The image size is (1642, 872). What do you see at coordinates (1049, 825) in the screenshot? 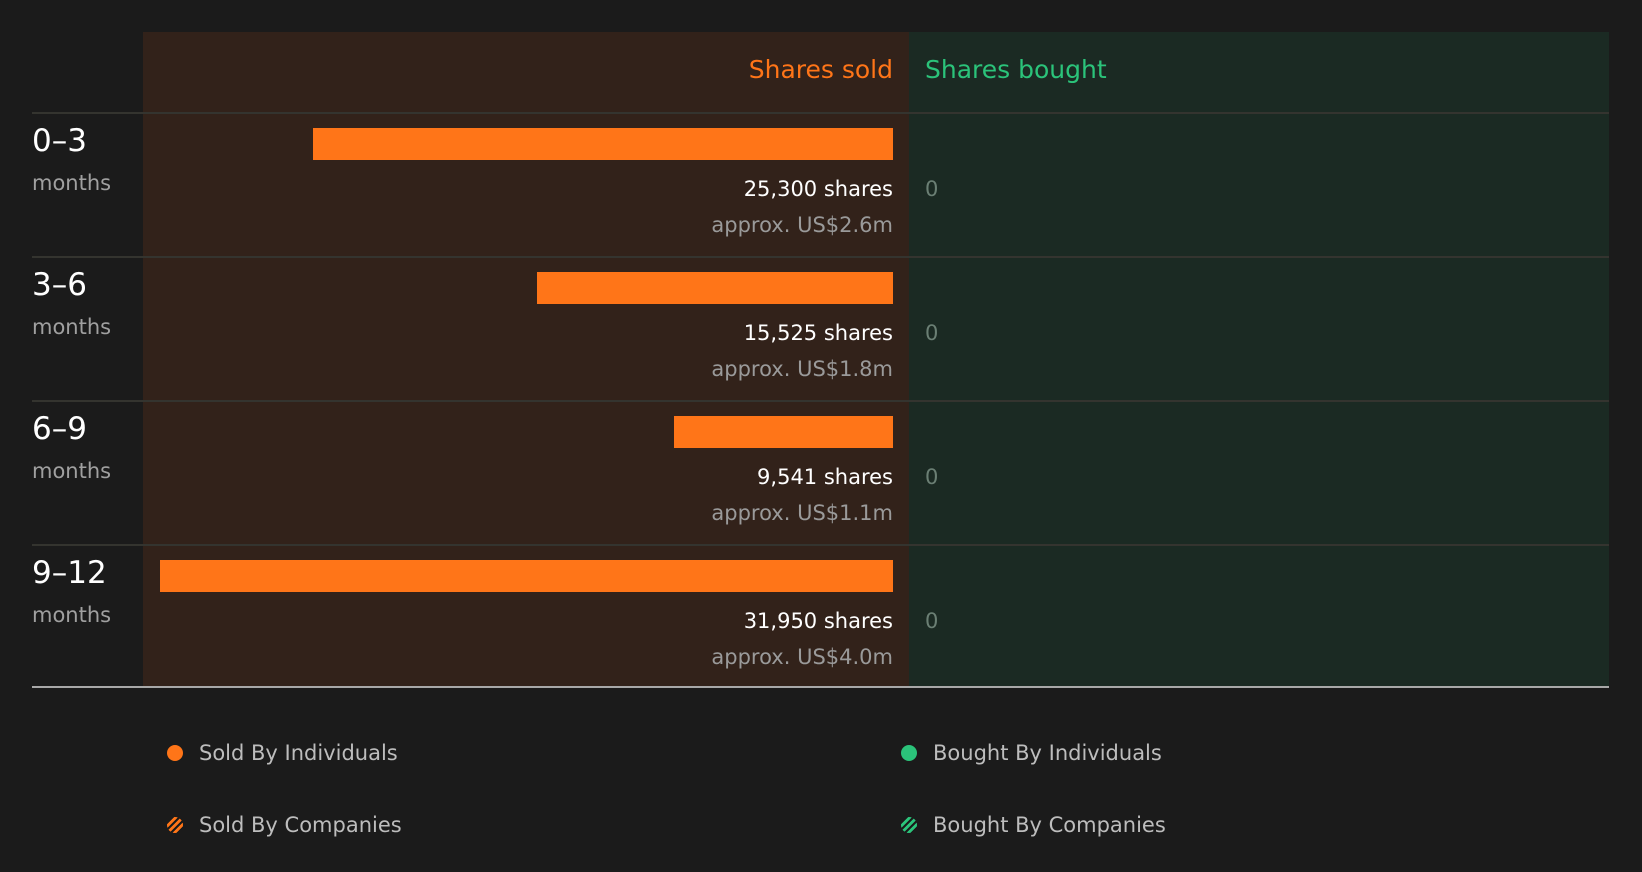
I see `legend-label: Bought By Companies` at bounding box center [1049, 825].